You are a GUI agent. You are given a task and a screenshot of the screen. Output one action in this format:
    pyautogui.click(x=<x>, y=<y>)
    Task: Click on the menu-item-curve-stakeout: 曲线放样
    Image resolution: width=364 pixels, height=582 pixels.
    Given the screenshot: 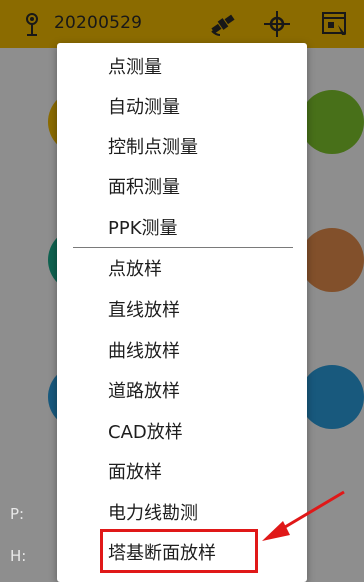 What is the action you would take?
    pyautogui.click(x=182, y=352)
    